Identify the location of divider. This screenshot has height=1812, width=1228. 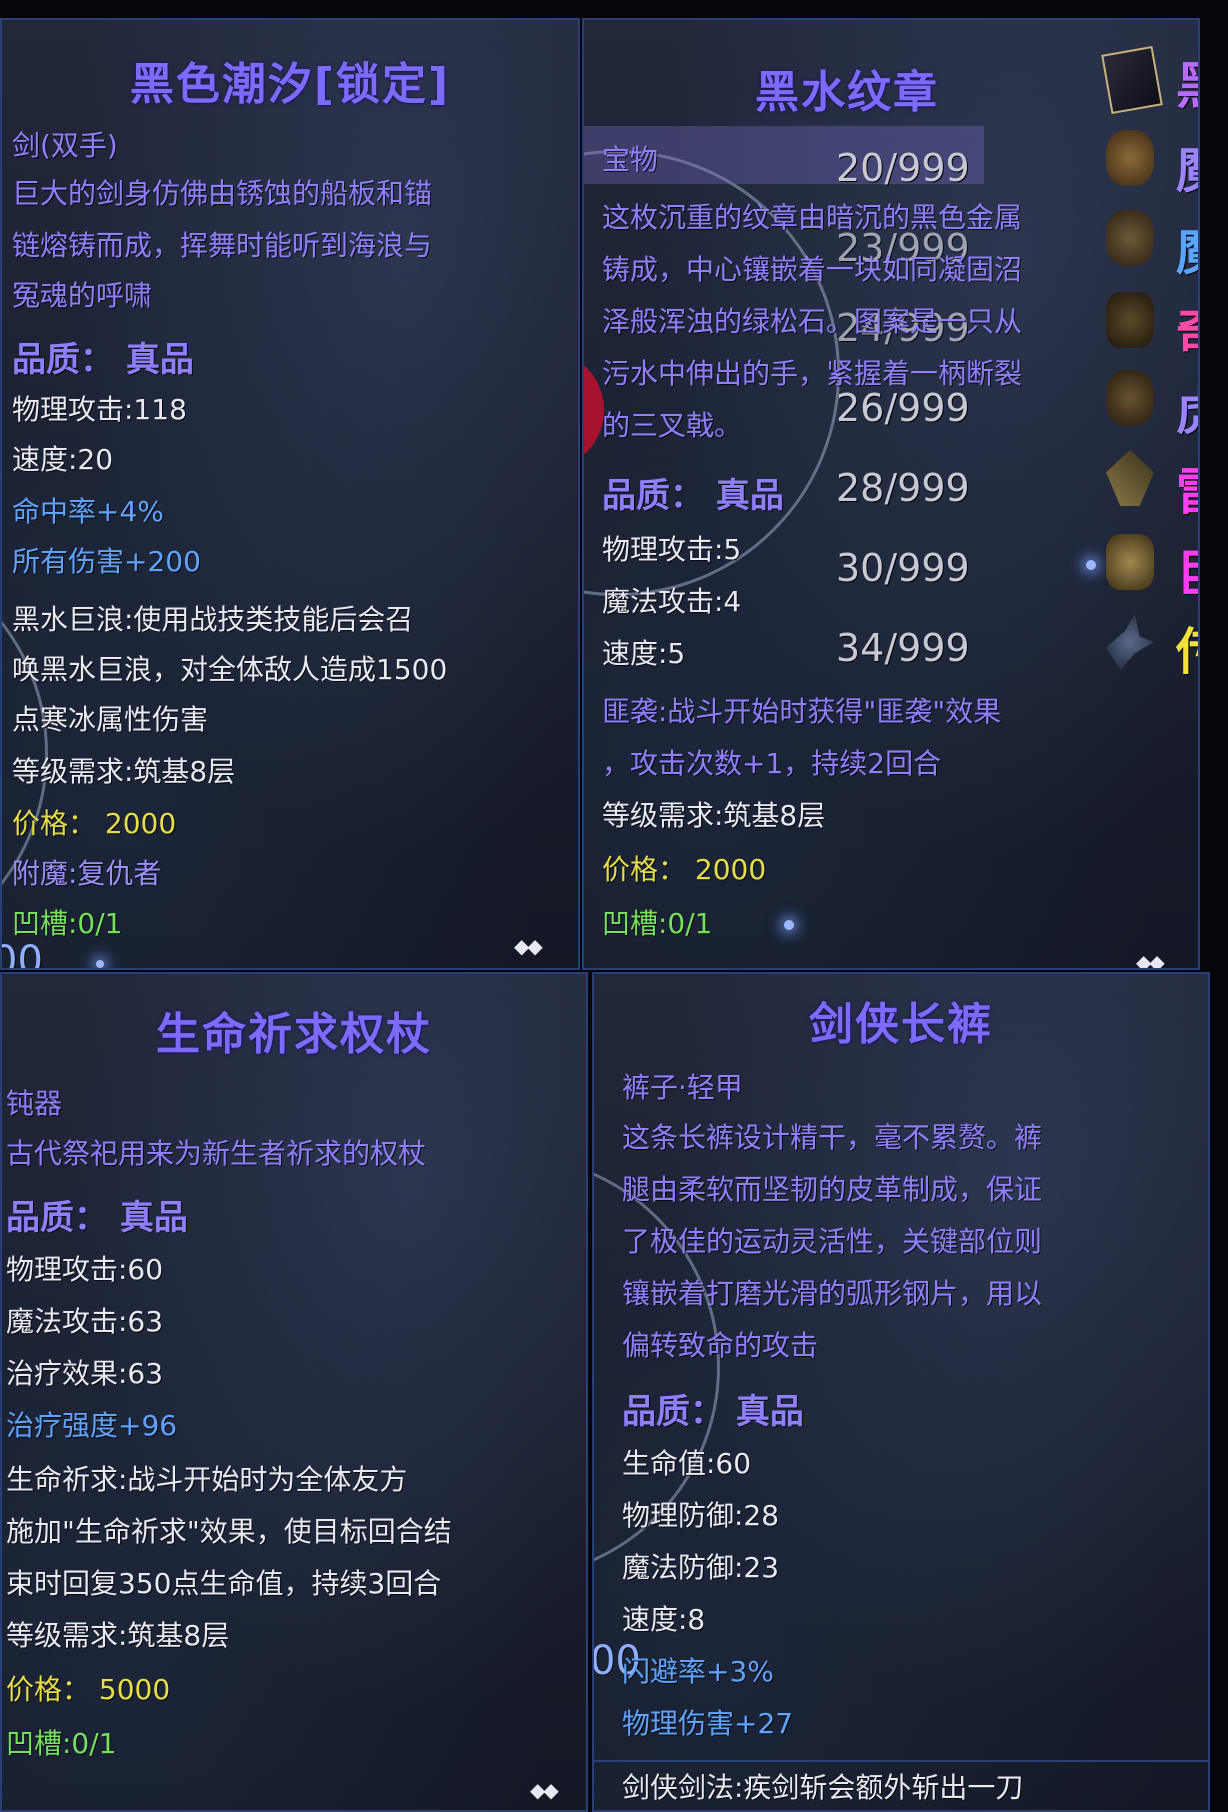
(901, 1761).